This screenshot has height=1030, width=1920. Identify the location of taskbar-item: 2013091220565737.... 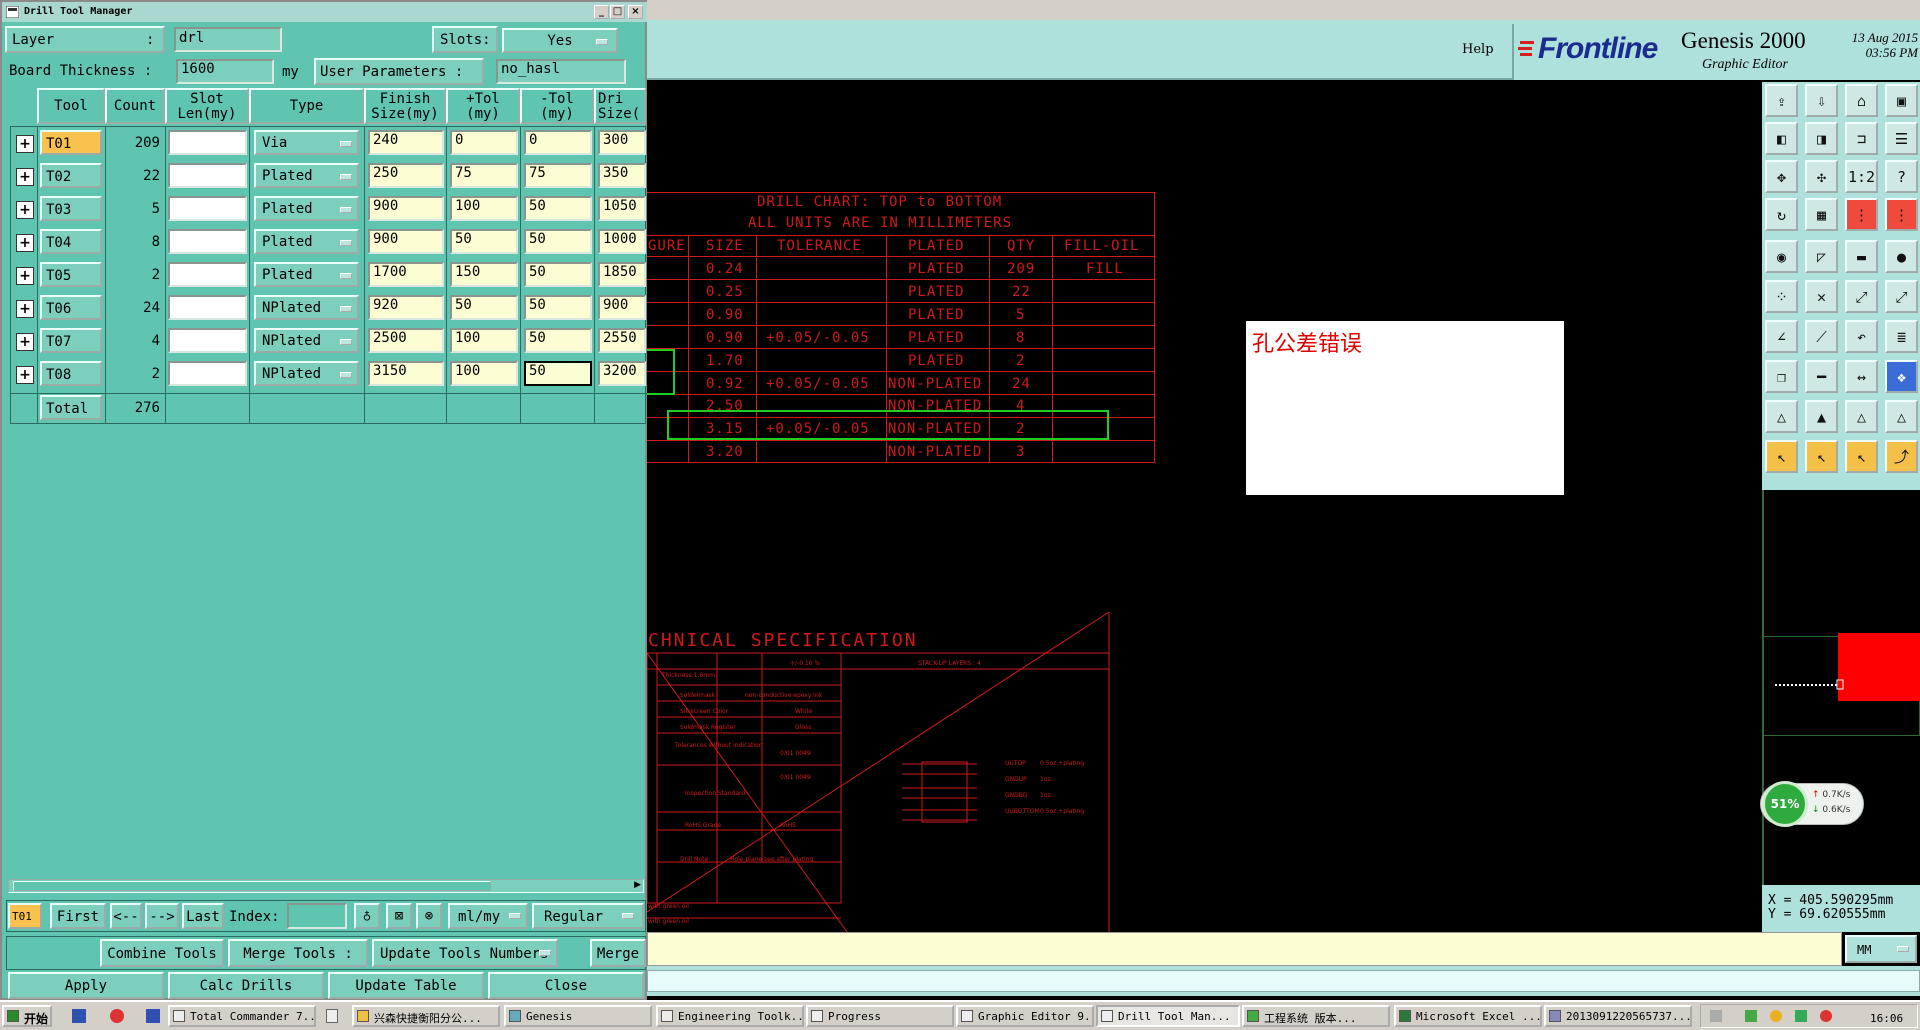
(1618, 1016).